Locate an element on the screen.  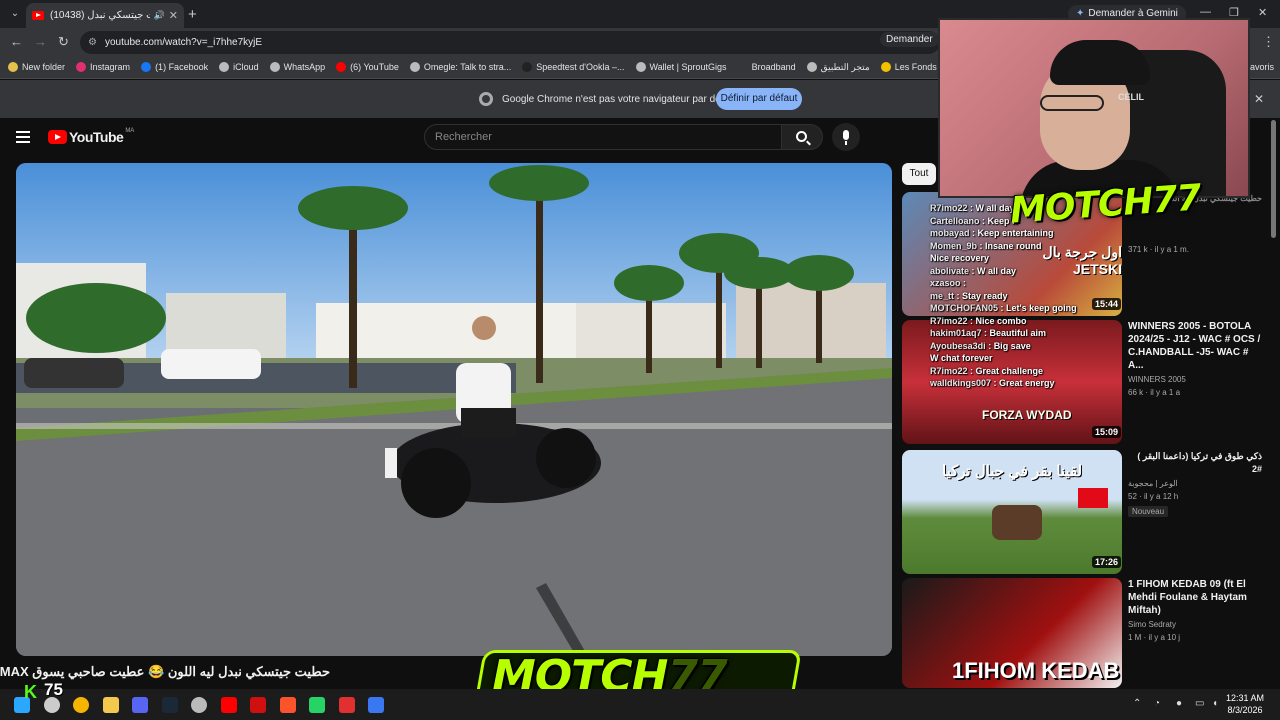
minimize-button: — is located at coordinates (1205, 12).